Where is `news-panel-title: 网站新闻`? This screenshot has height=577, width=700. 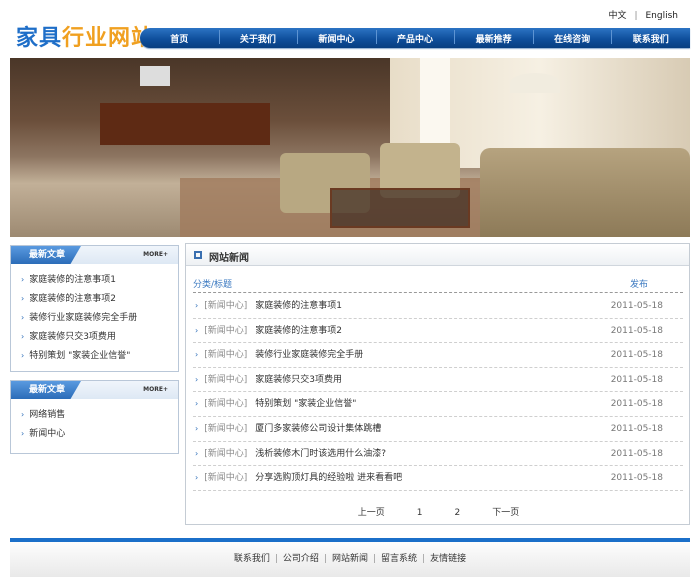
news-panel-title: 网站新闻 is located at coordinates (229, 258).